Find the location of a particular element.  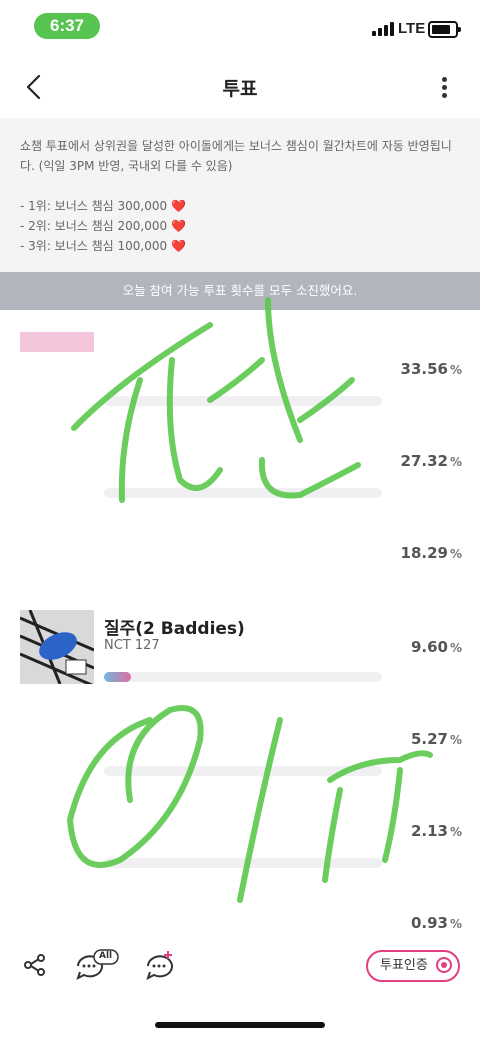

vote-percent: 5.27 is located at coordinates (429, 739).